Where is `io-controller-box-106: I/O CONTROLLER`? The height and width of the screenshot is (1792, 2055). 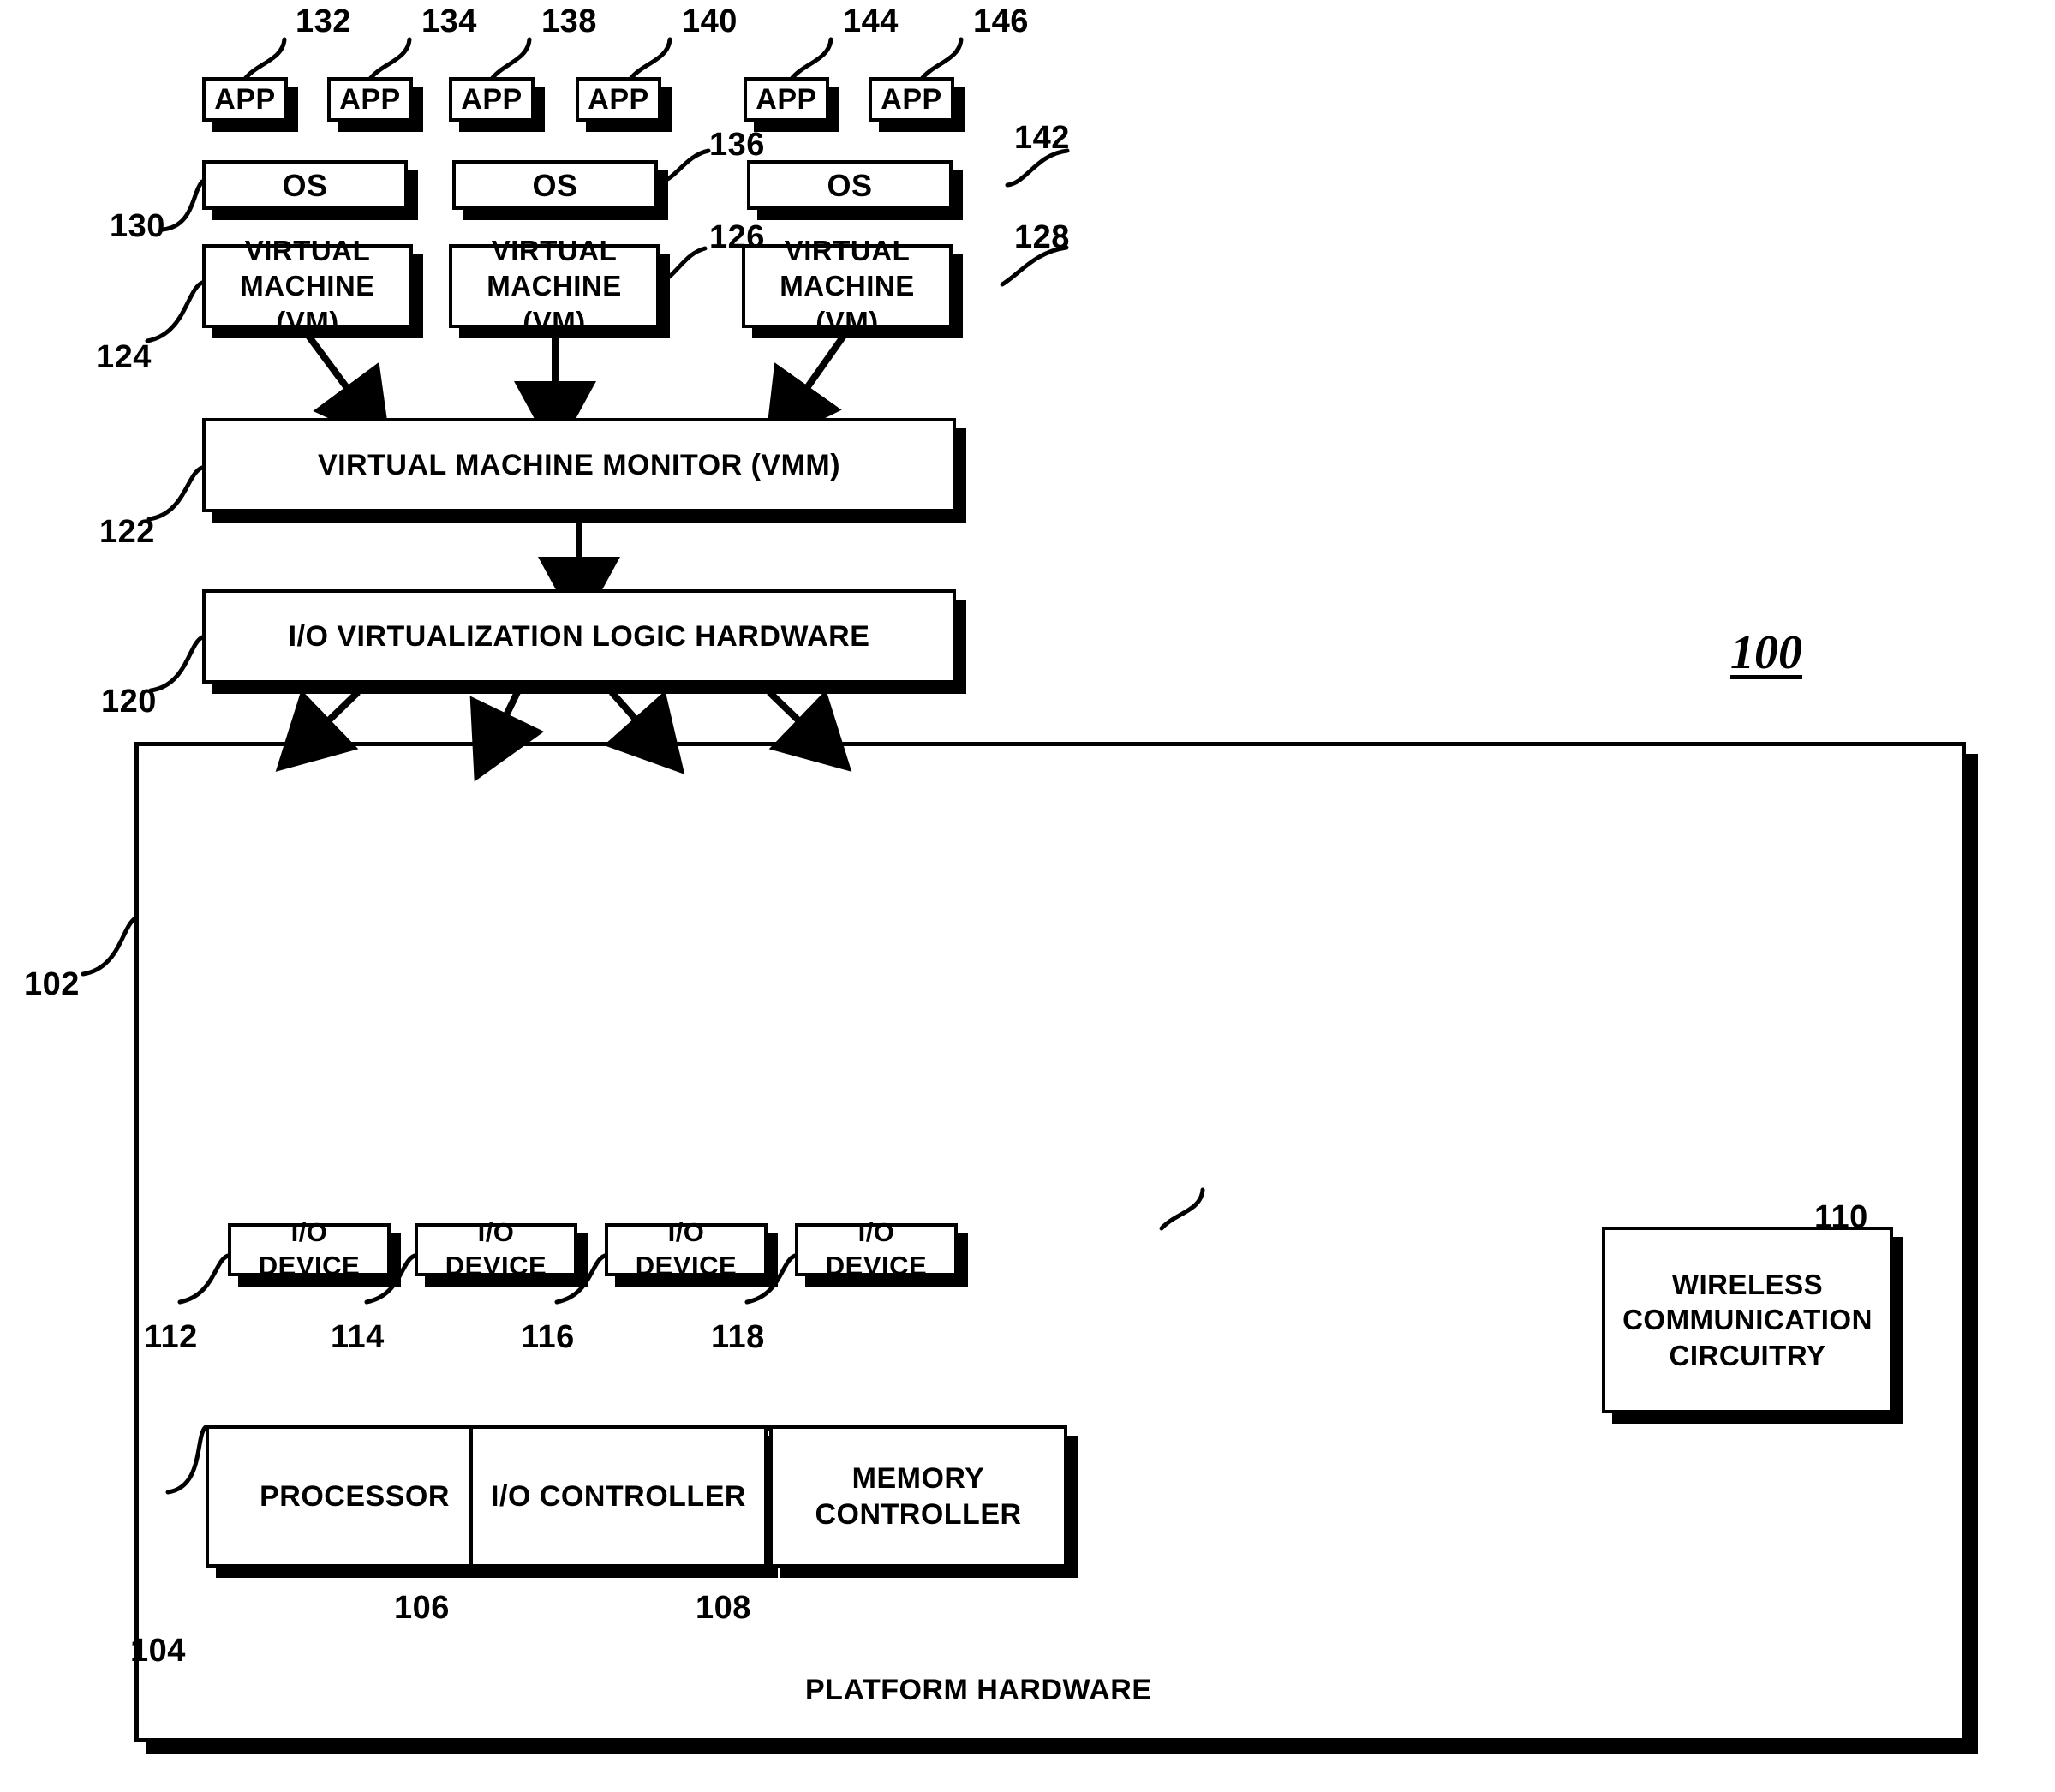 io-controller-box-106: I/O CONTROLLER is located at coordinates (618, 1496).